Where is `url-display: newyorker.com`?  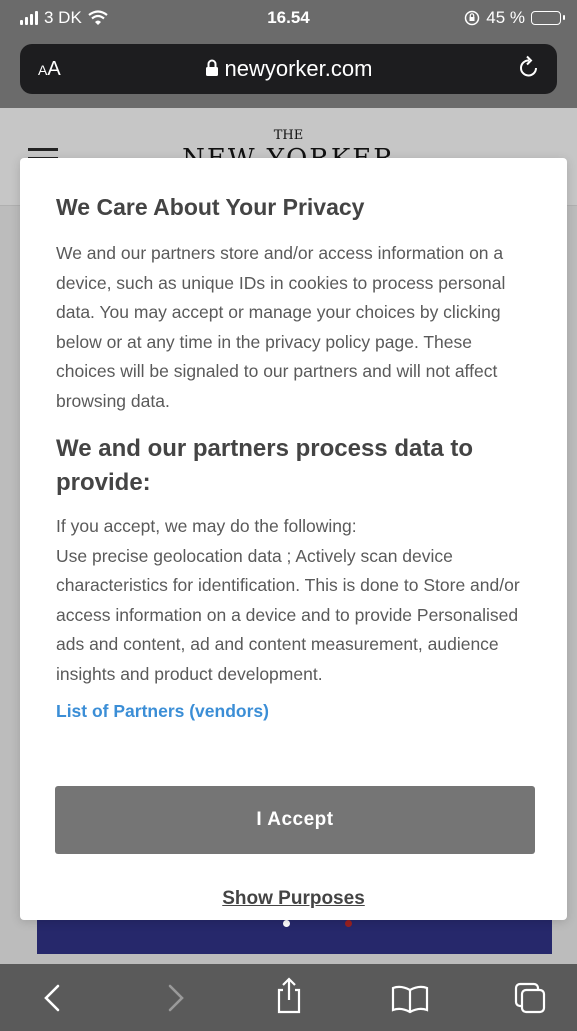
url-display: newyorker.com is located at coordinates (288, 69).